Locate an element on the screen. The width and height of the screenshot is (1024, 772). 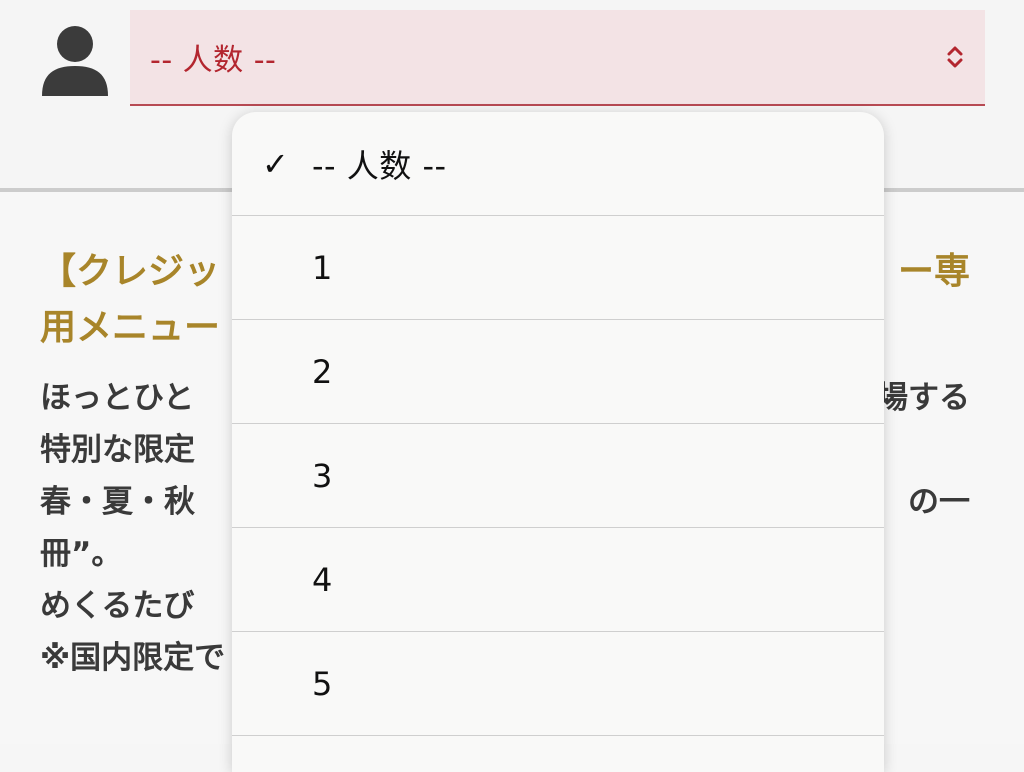
party-size-select: -- 人数 -- is located at coordinates (557, 58).